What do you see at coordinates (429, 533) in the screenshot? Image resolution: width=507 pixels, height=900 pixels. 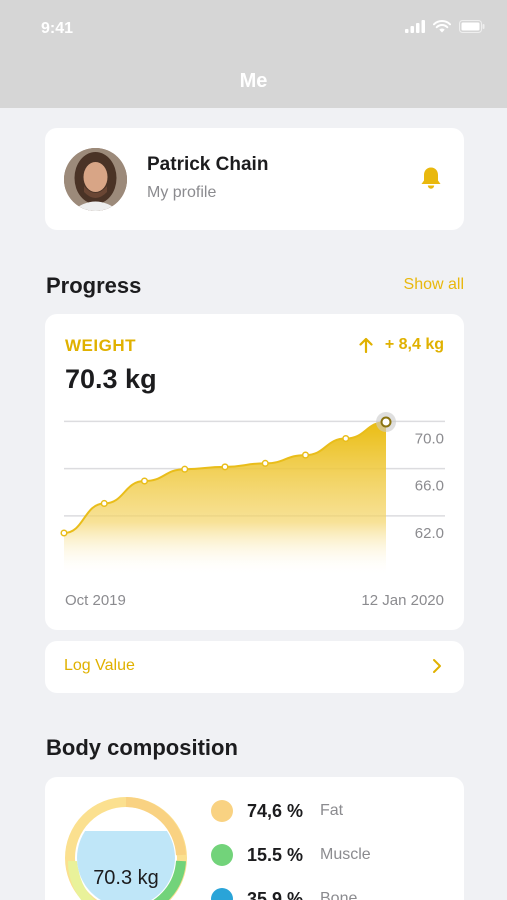 I see `chart-y-tick-label: 62.0` at bounding box center [429, 533].